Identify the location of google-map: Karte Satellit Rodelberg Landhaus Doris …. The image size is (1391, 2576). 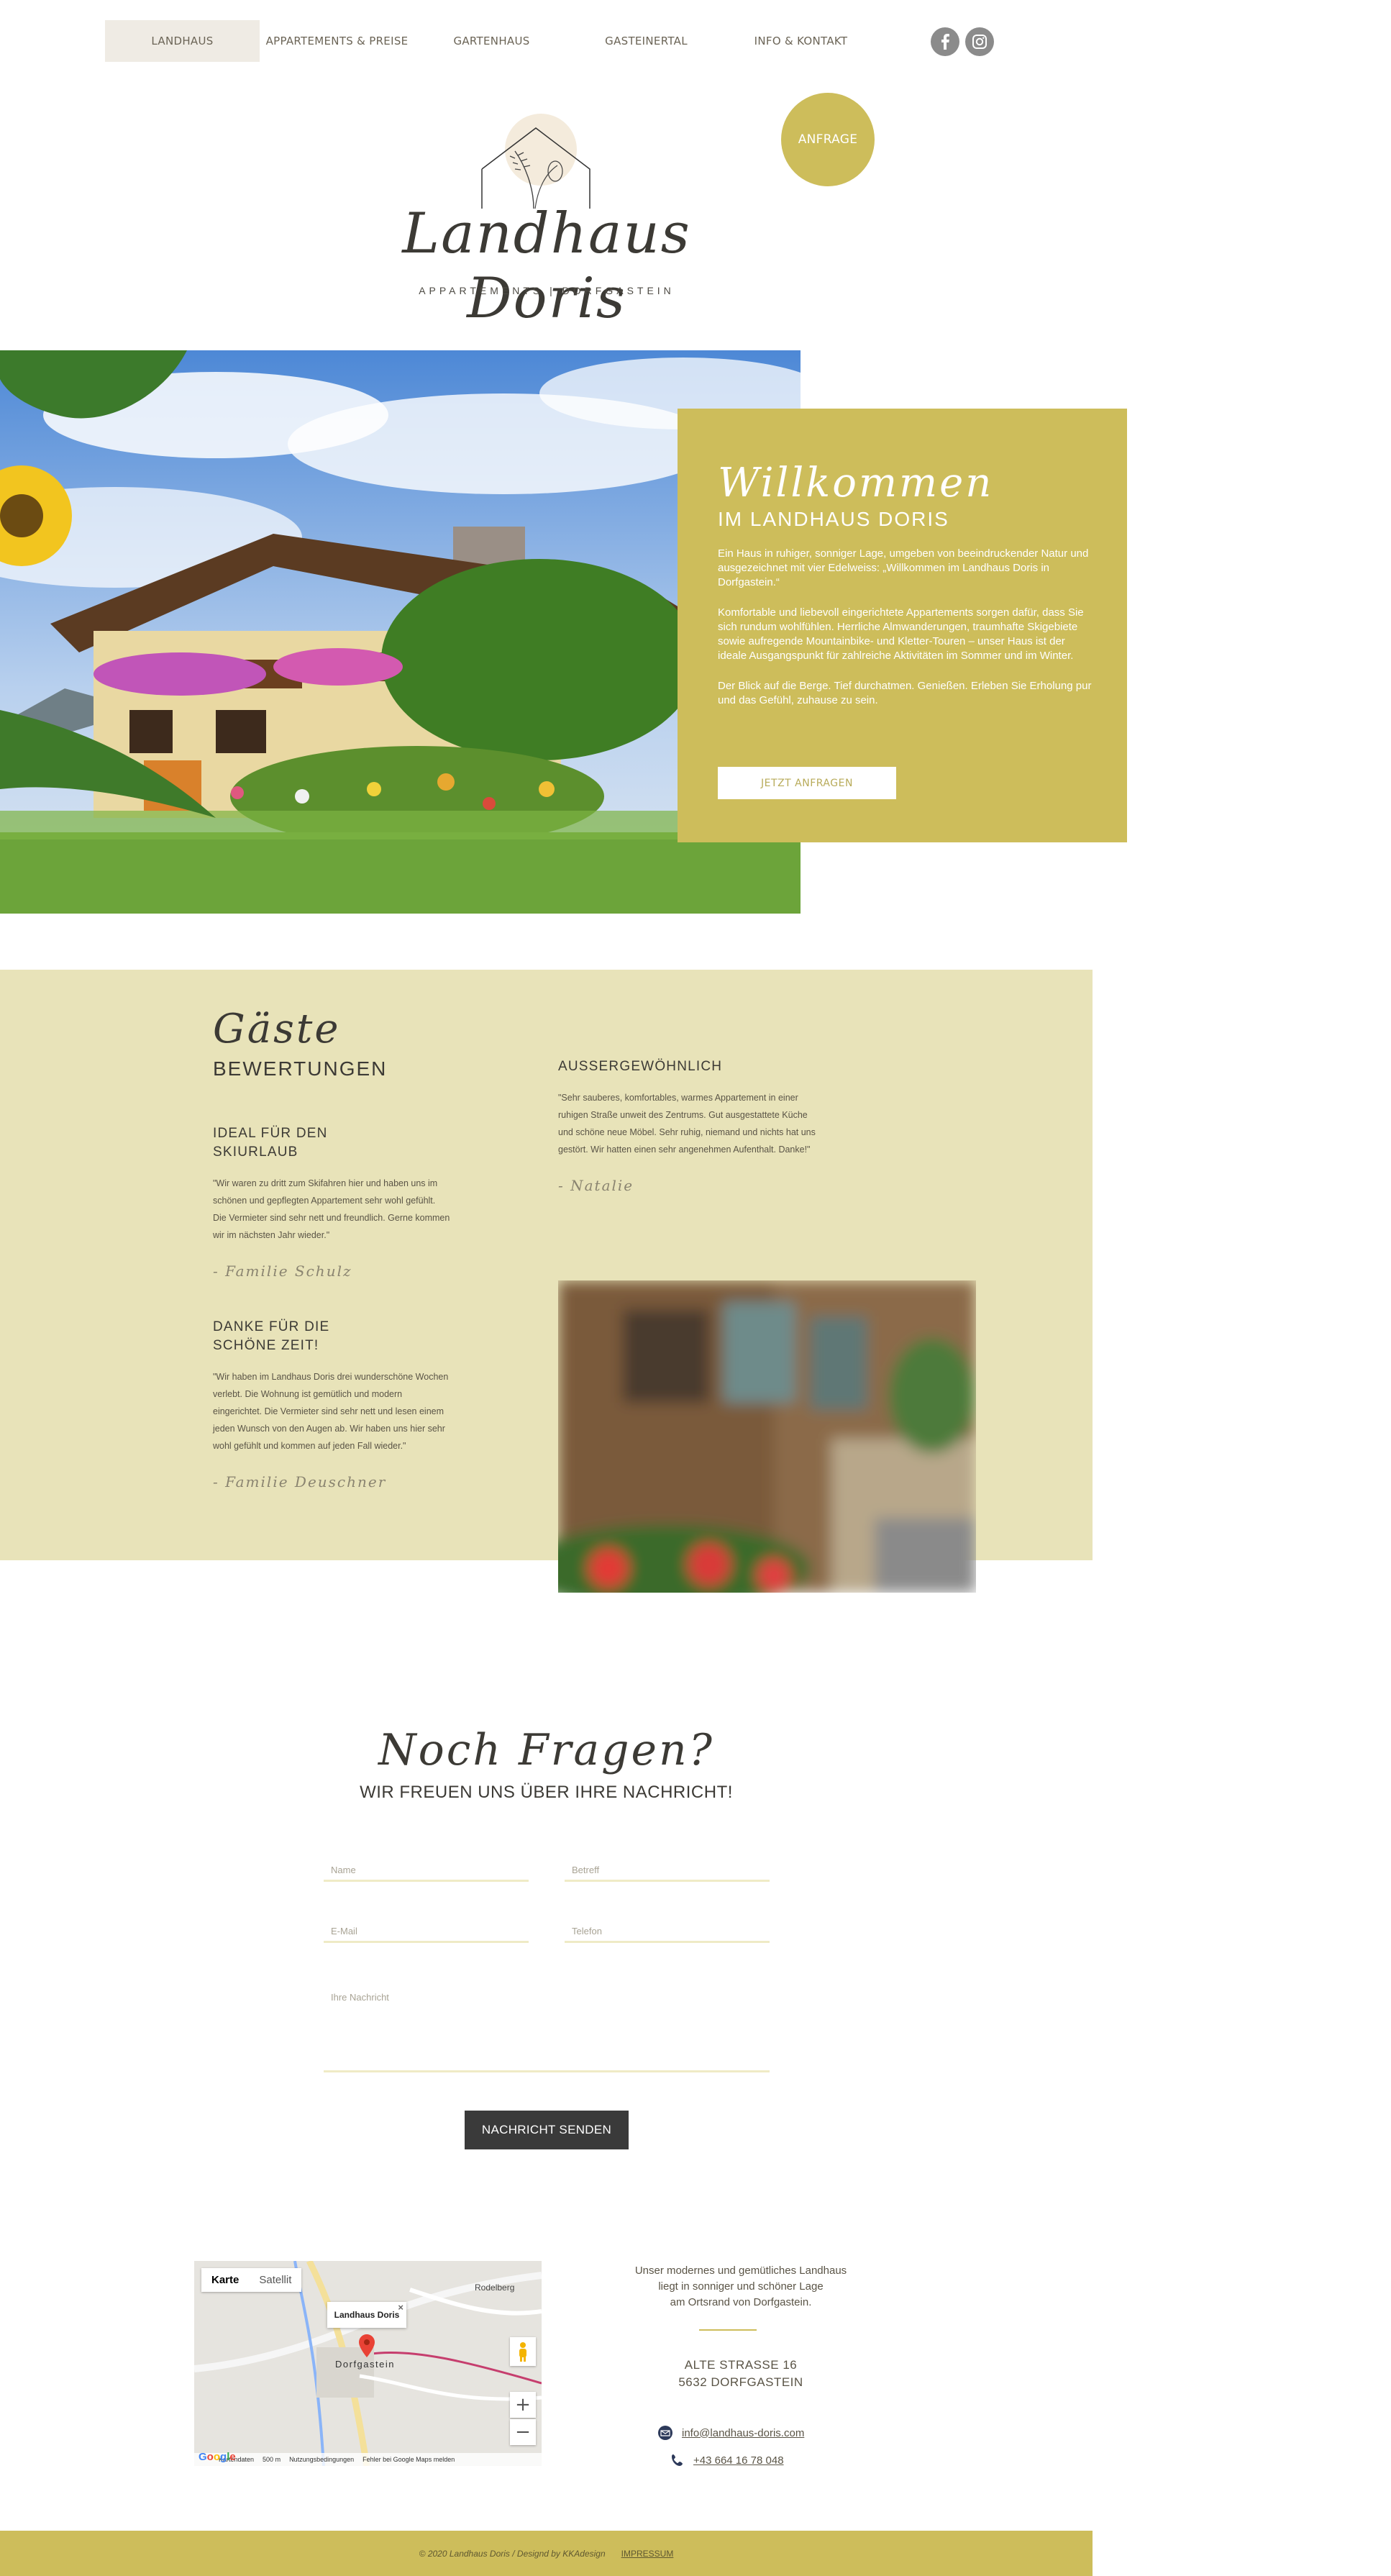
(368, 2363).